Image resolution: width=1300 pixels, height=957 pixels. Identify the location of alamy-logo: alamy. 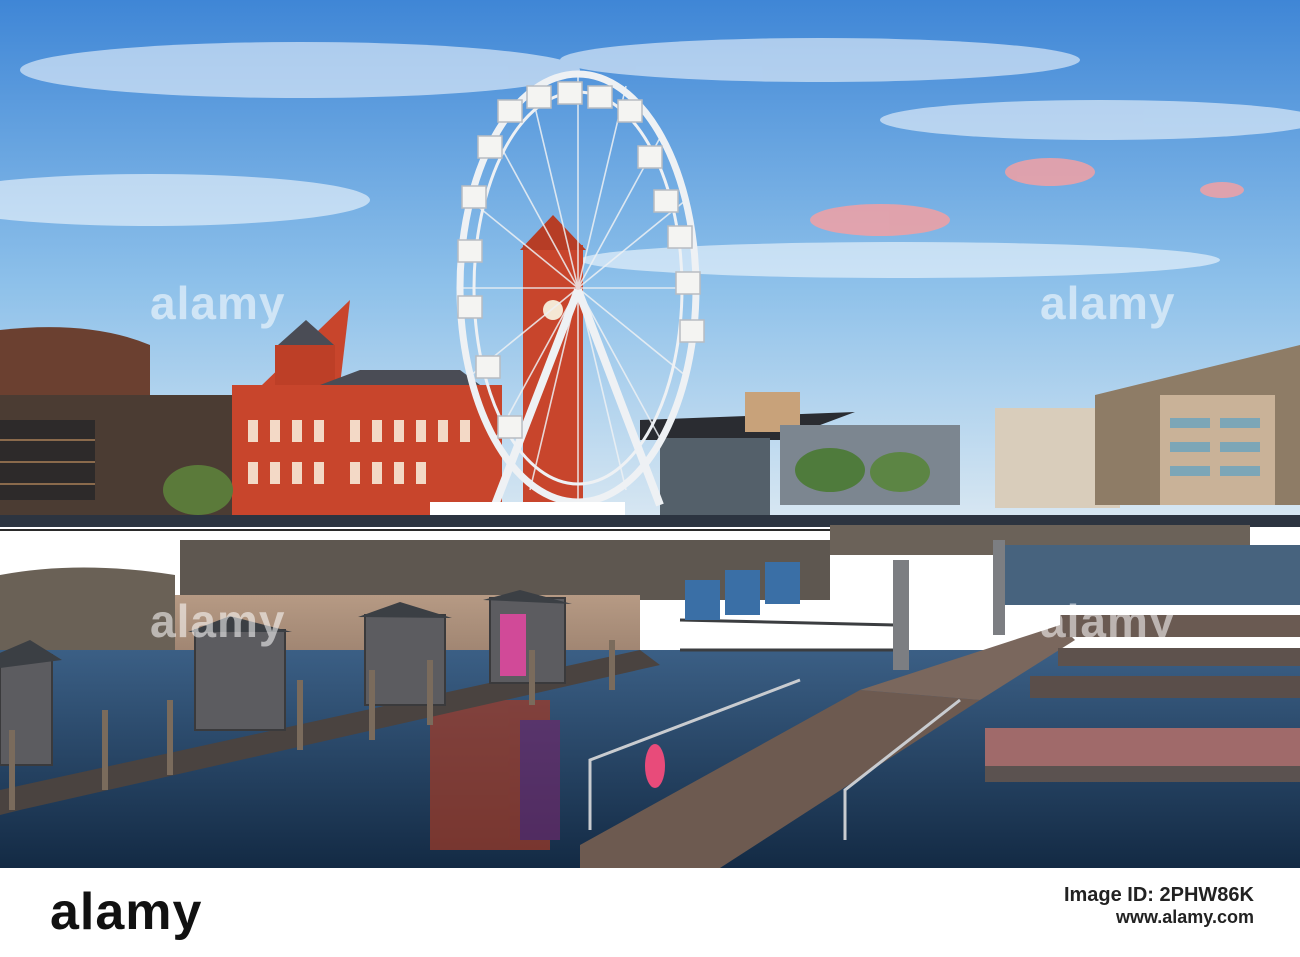
(126, 912).